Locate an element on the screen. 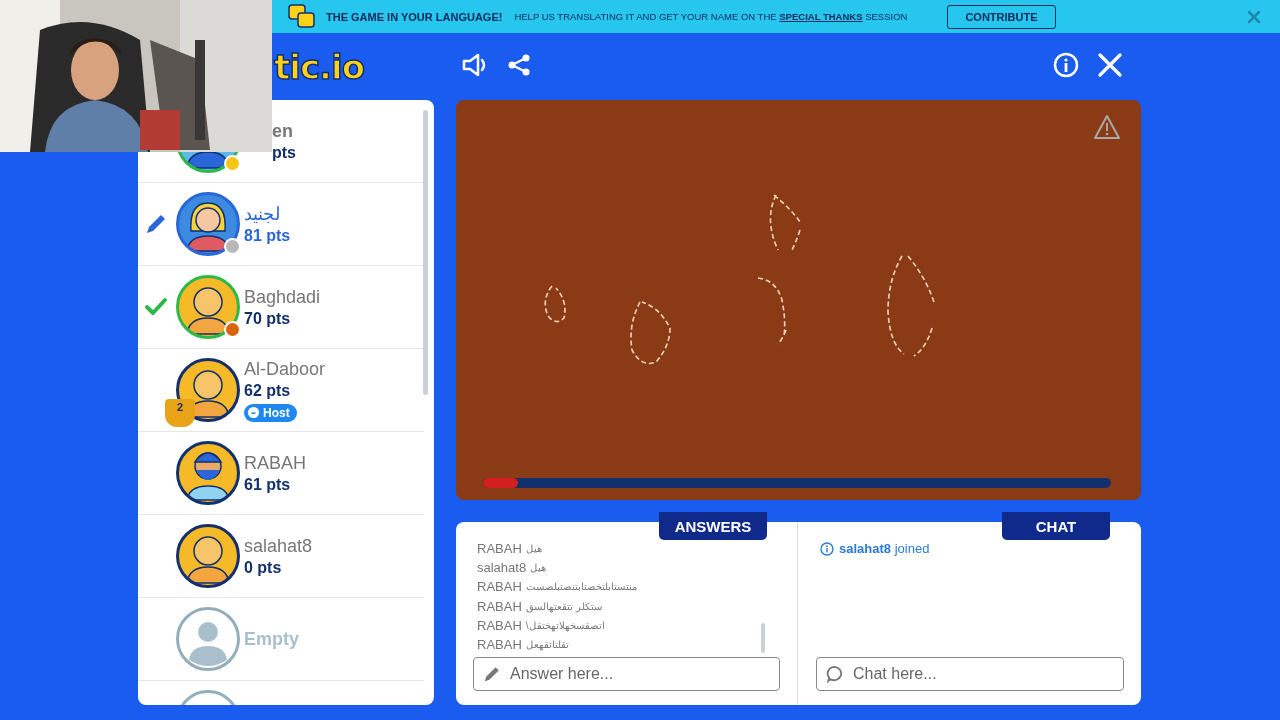 Image resolution: width=1280 pixels, height=720 pixels. answers-tab: ANSWERS is located at coordinates (713, 526).